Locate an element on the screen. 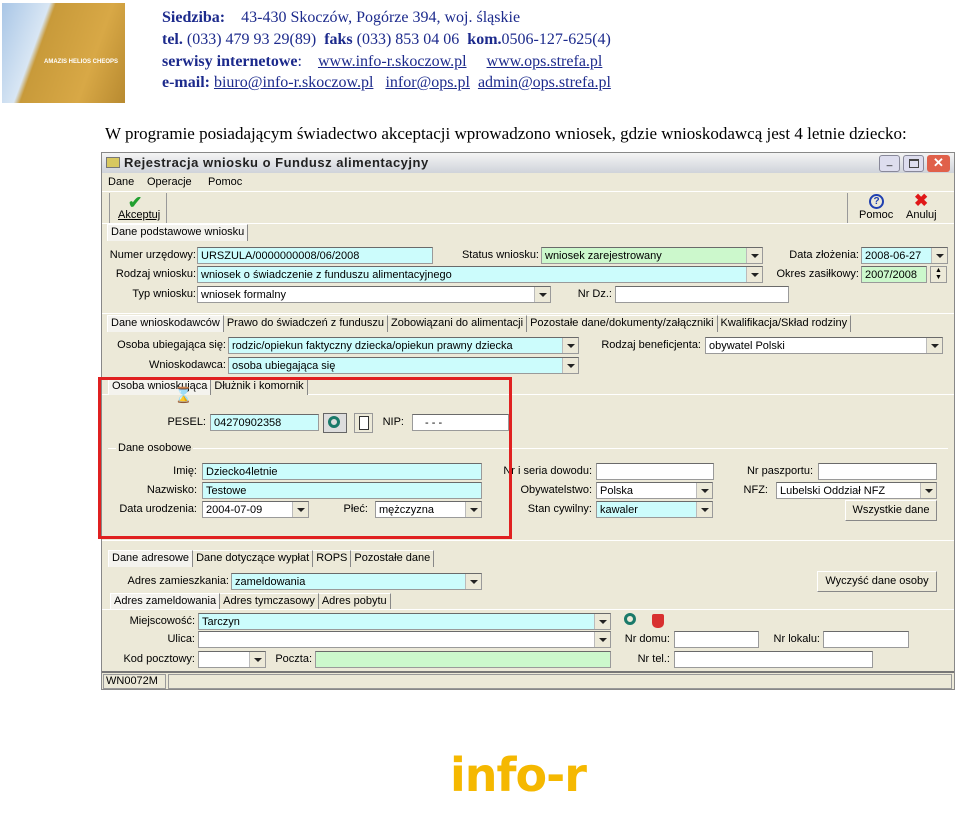 Image resolution: width=960 pixels, height=818 pixels. stan-cywilny-select: kawaler is located at coordinates (654, 509).